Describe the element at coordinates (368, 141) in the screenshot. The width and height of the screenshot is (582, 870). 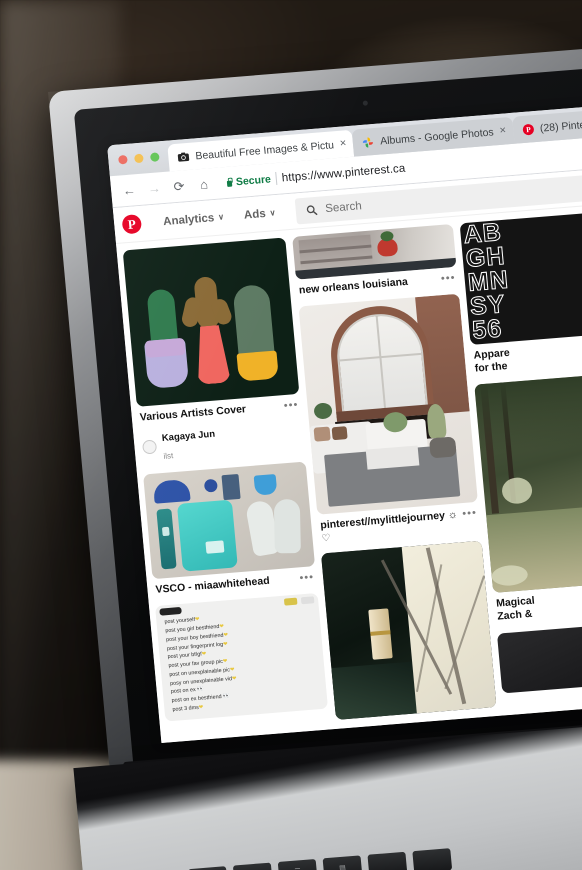
I see `google-photos-icon` at that location.